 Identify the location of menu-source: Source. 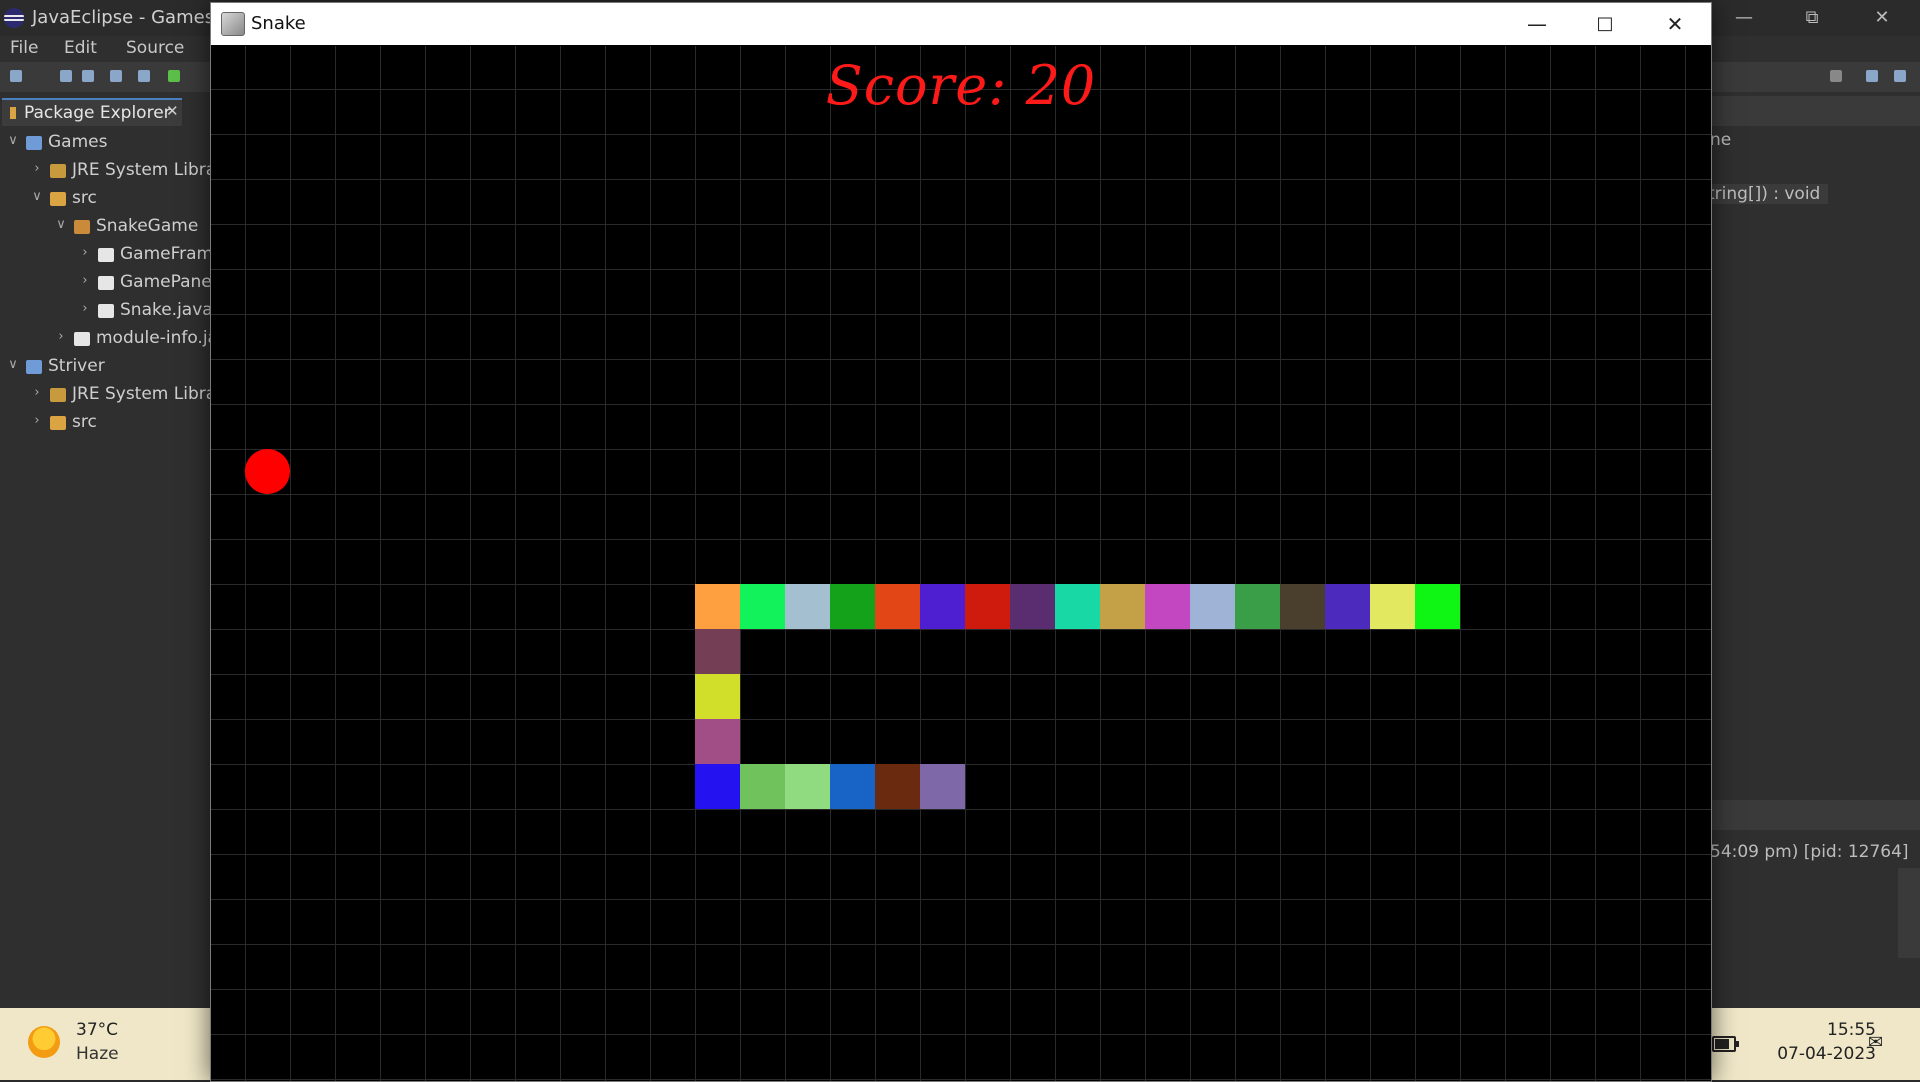
(155, 48).